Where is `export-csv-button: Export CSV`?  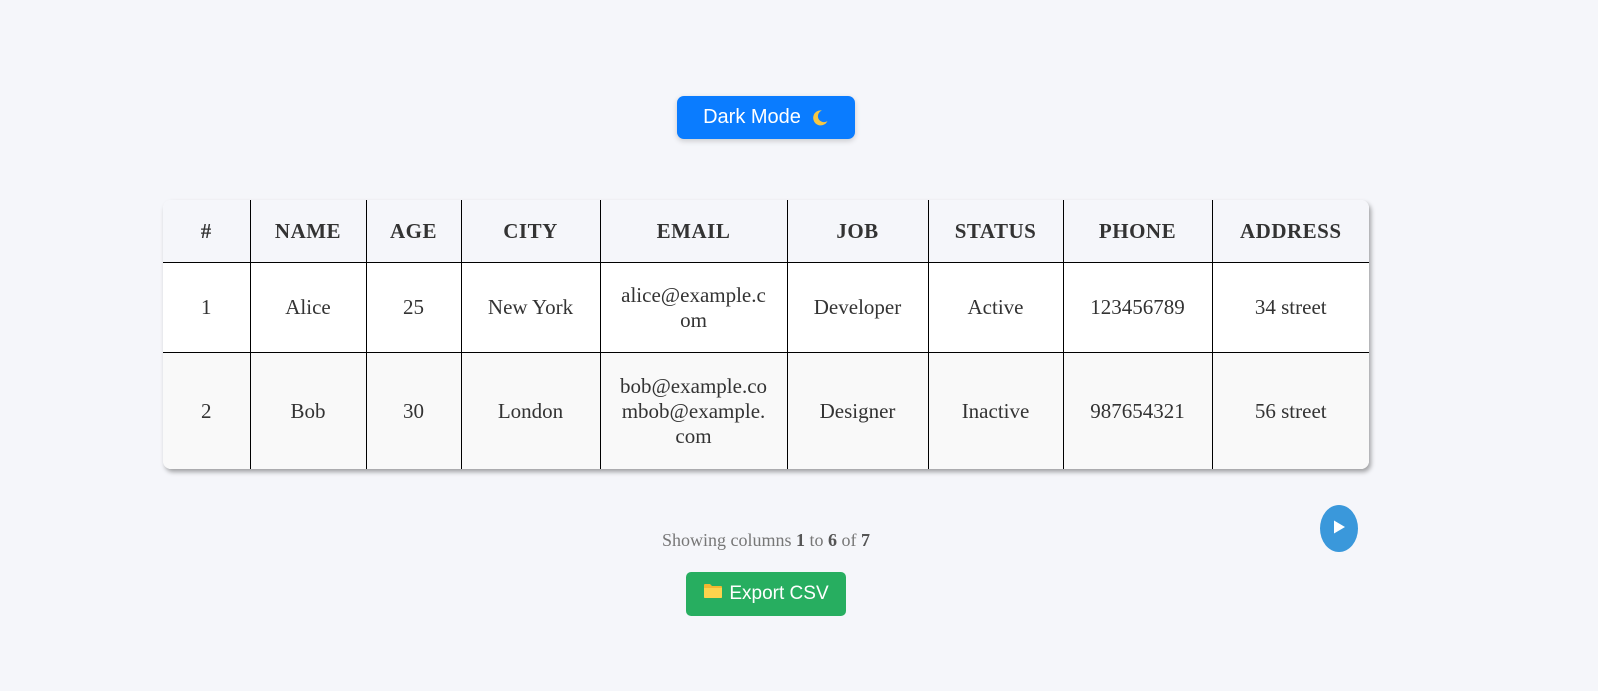 export-csv-button: Export CSV is located at coordinates (766, 594).